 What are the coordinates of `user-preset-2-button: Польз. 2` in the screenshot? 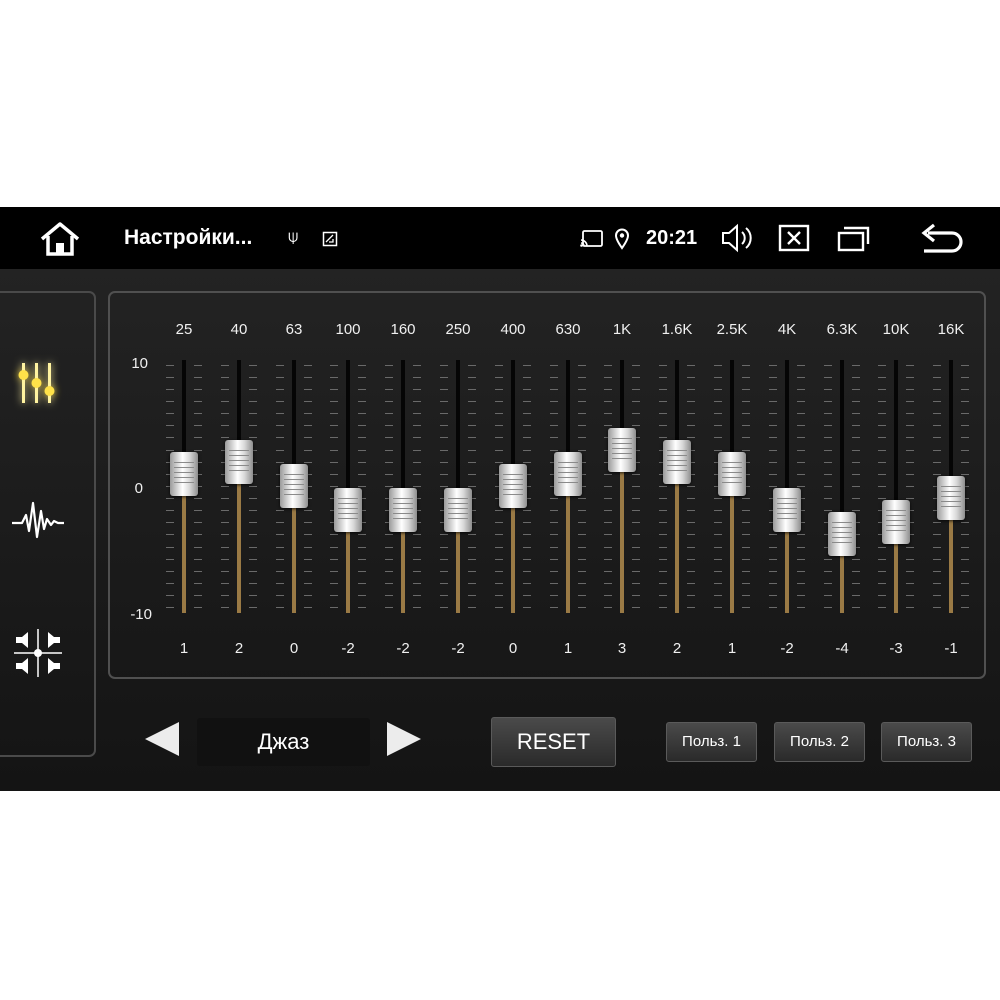 It's located at (819, 742).